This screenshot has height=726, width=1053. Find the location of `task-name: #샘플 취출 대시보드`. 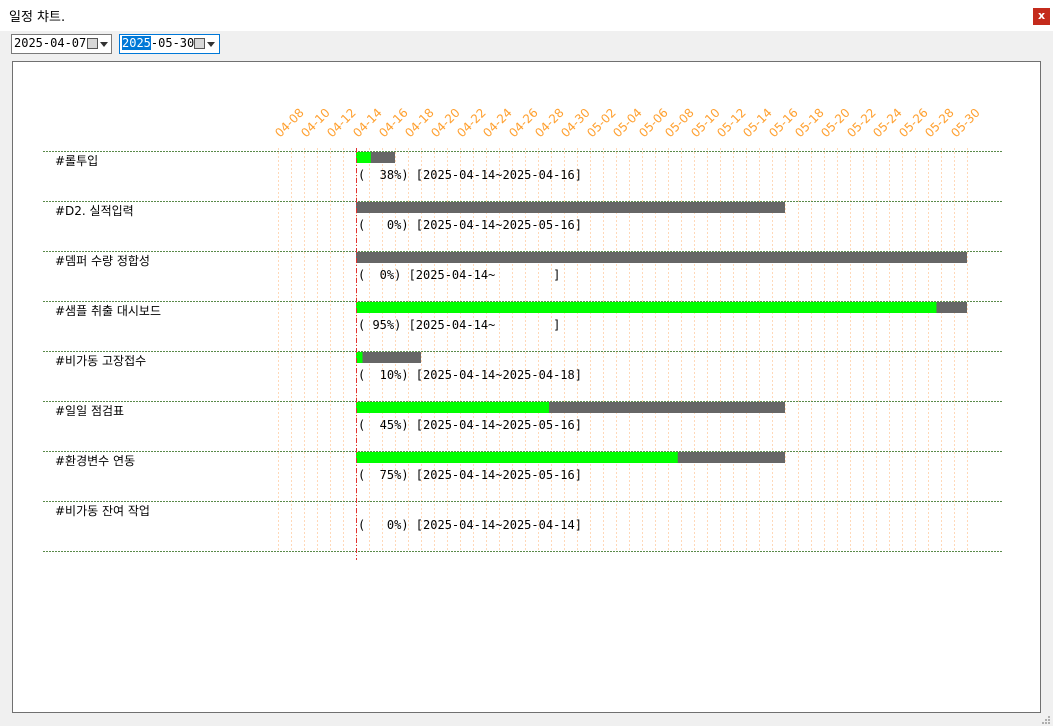

task-name: #샘플 취출 대시보드 is located at coordinates (108, 311).